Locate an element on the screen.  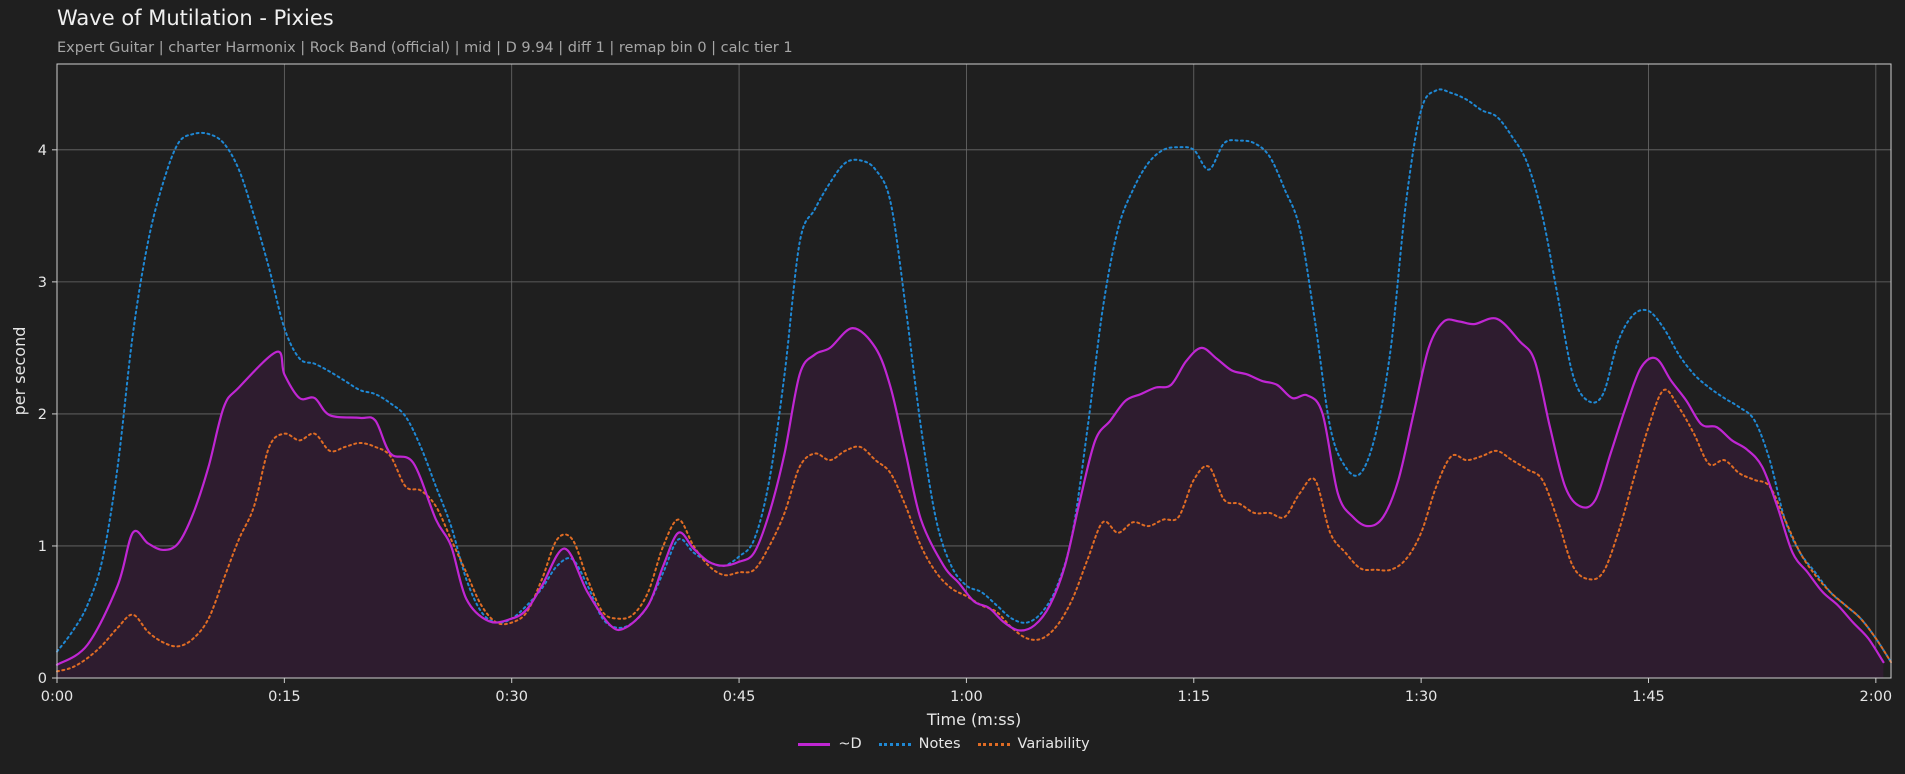
x-tick-label: 0:45 is located at coordinates (739, 697).